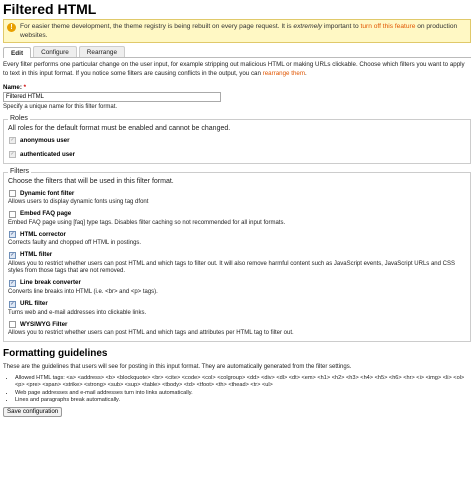  I want to click on filter-html-filter-label: HTML filter, so click(36, 255).